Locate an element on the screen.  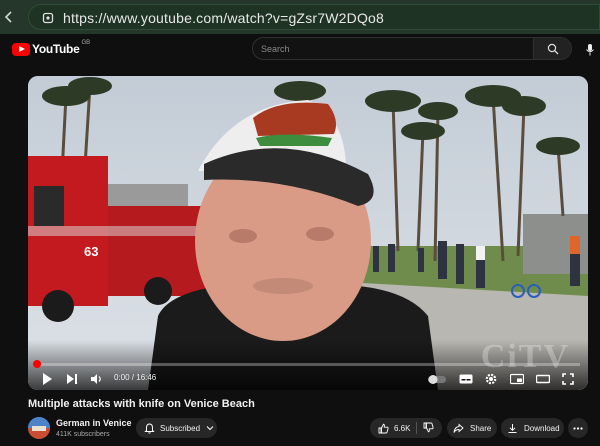
subscribed-button: Subscribed is located at coordinates (176, 428).